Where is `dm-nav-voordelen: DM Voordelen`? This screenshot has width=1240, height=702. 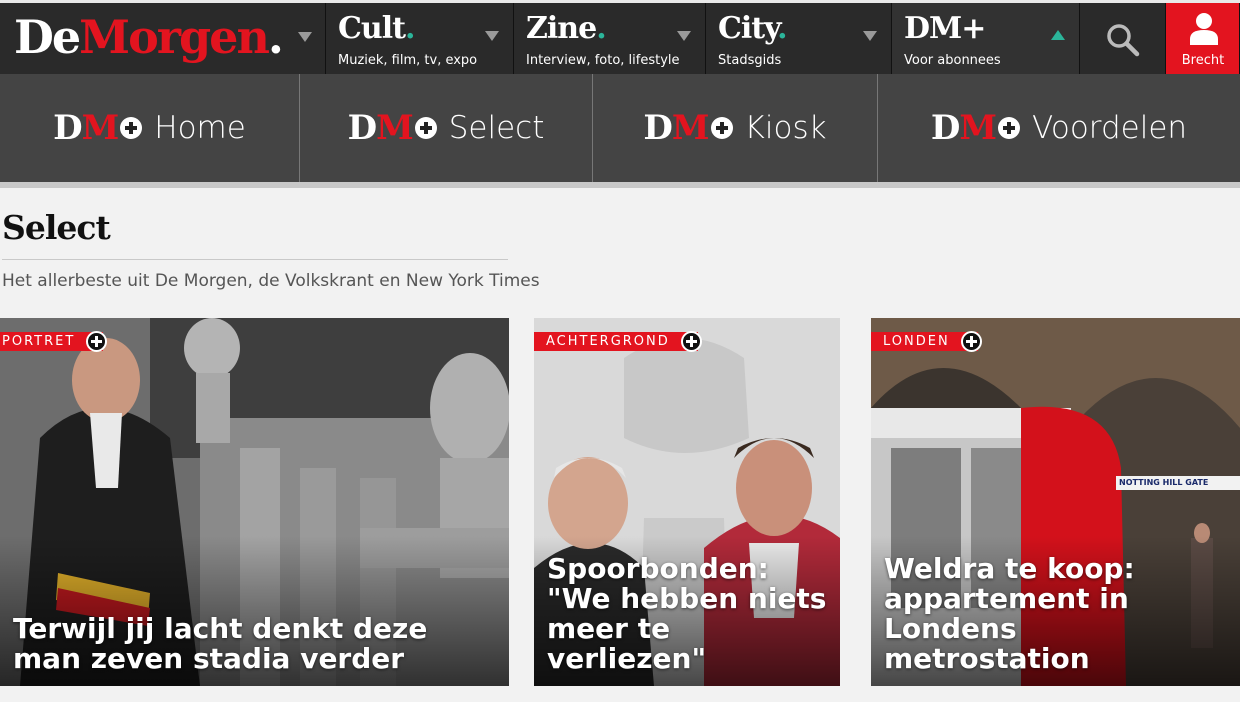 dm-nav-voordelen: DM Voordelen is located at coordinates (1058, 128).